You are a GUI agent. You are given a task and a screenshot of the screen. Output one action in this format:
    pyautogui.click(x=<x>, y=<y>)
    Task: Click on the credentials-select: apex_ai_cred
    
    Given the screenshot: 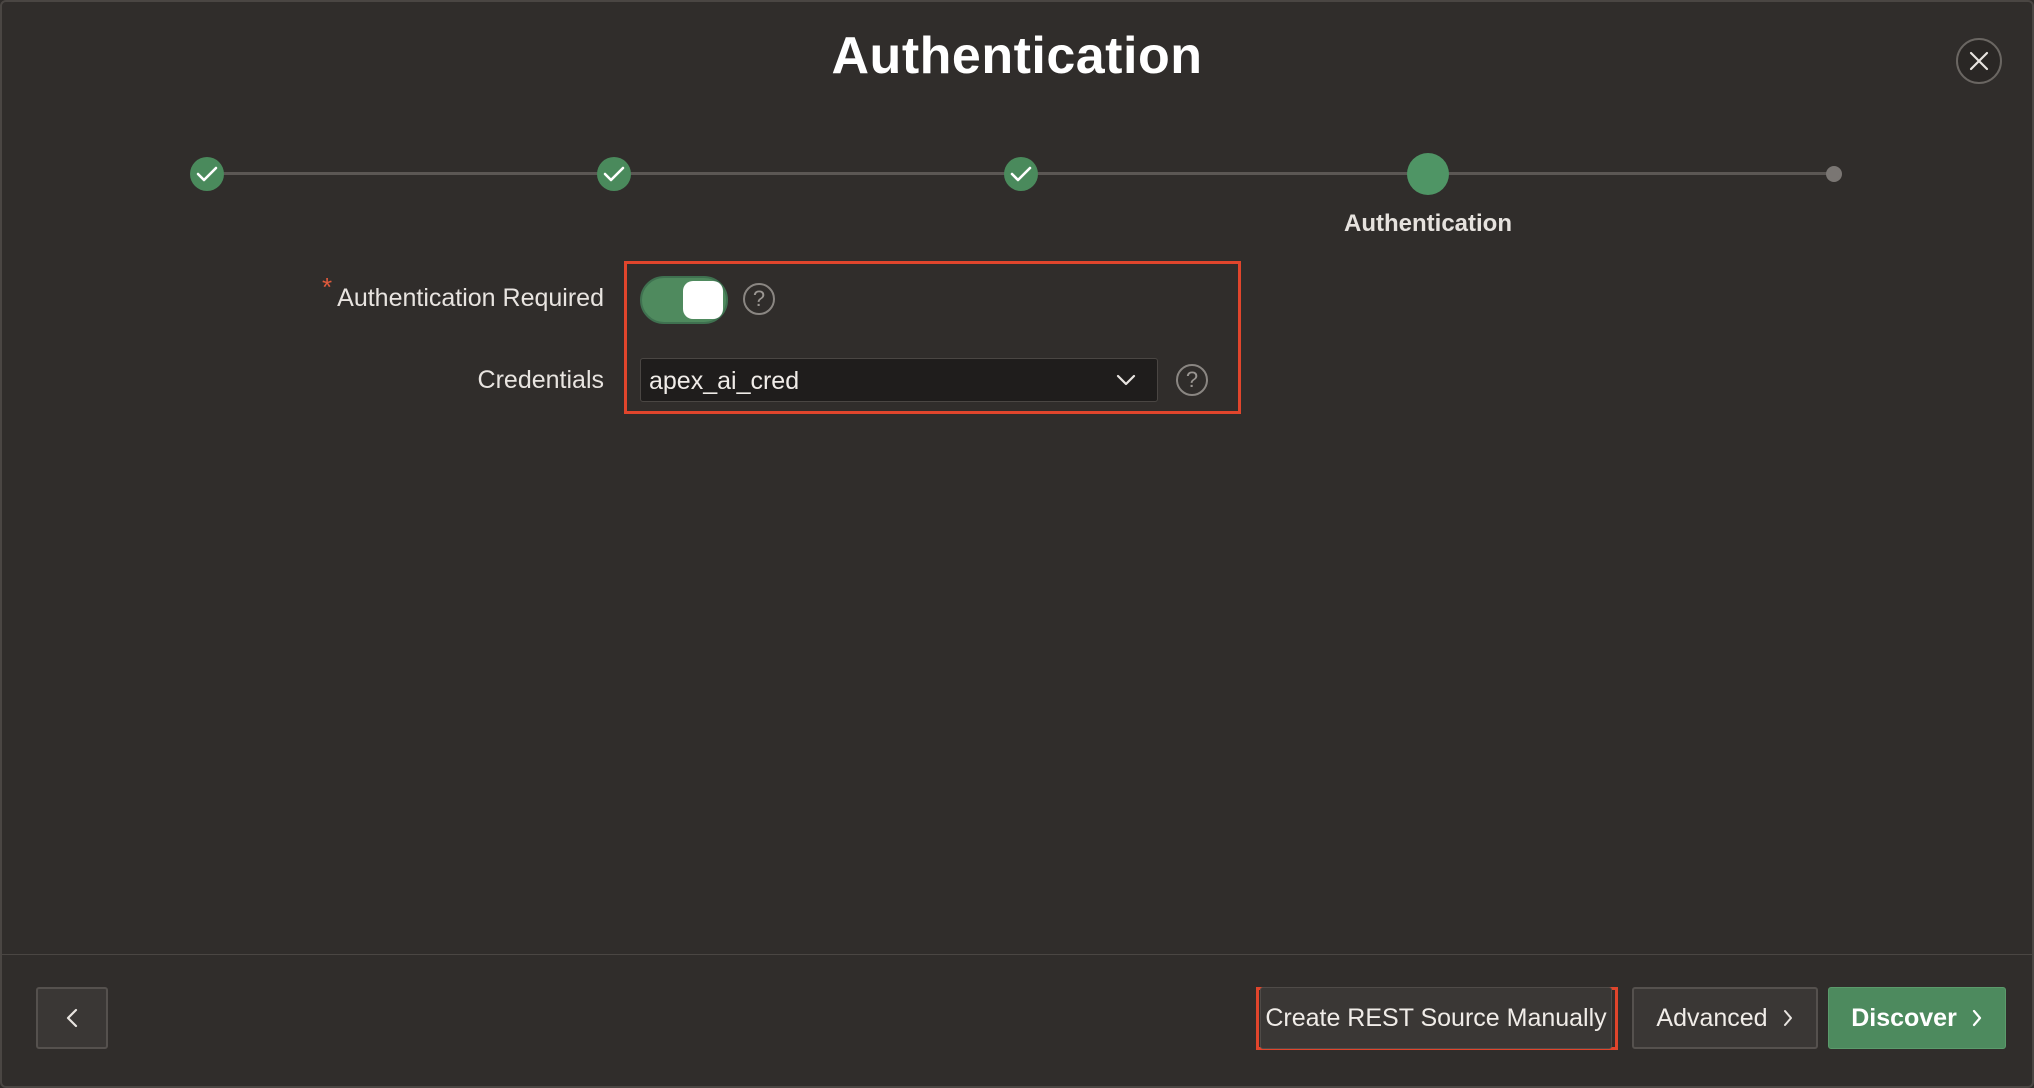 What is the action you would take?
    pyautogui.click(x=899, y=380)
    